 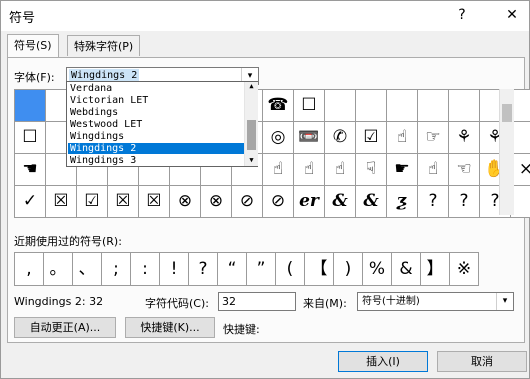 What do you see at coordinates (504, 301) in the screenshot?
I see `chevron-down-icon: ▾` at bounding box center [504, 301].